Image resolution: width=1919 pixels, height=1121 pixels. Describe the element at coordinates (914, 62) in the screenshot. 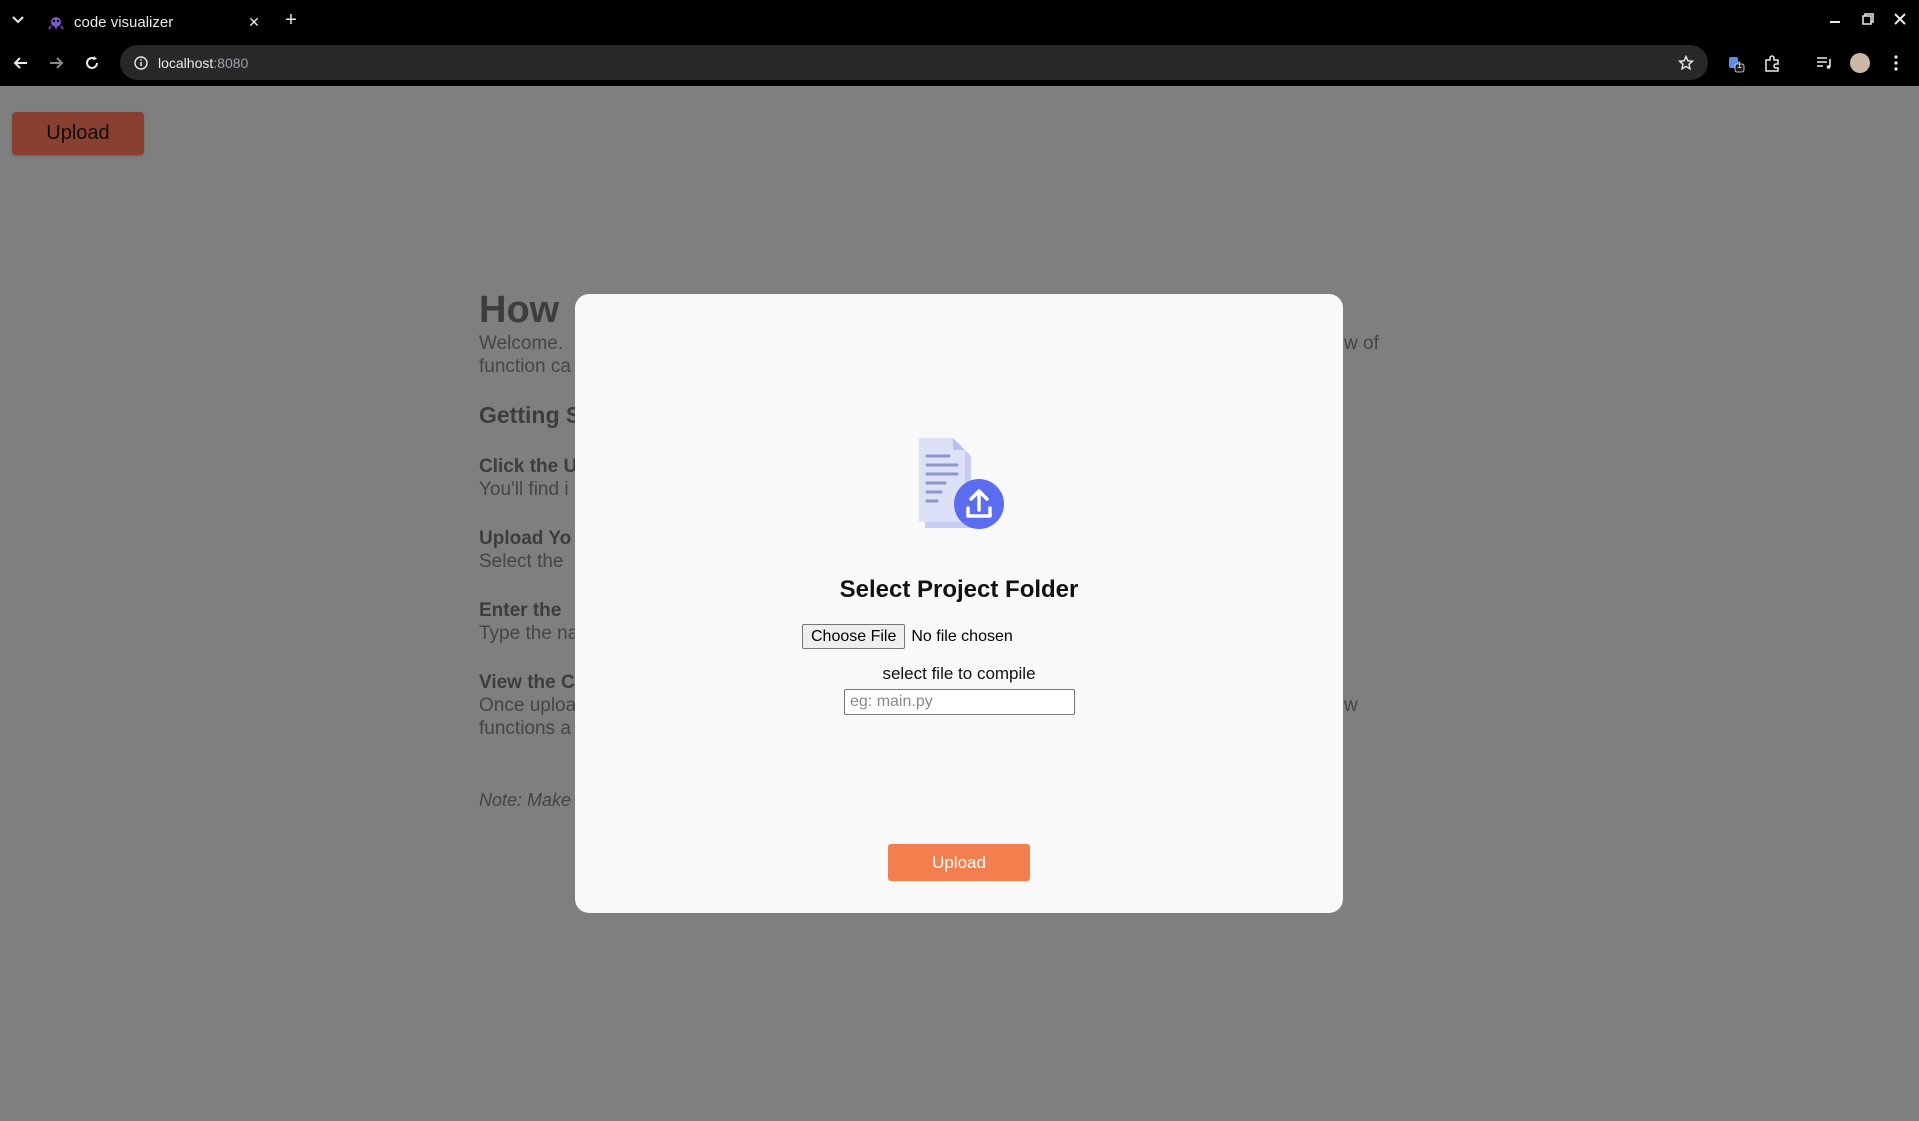

I see `address-bar: localhost:8080` at that location.